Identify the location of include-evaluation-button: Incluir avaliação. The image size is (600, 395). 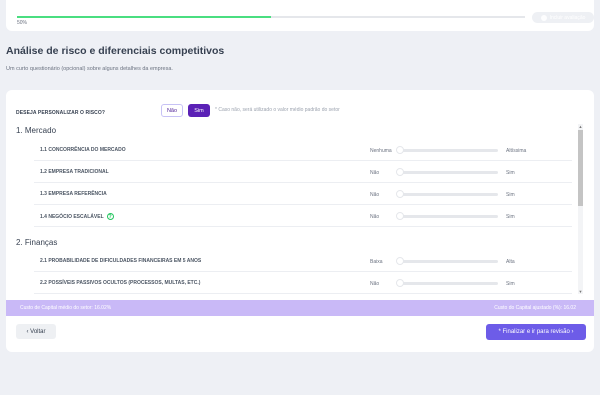
(563, 17).